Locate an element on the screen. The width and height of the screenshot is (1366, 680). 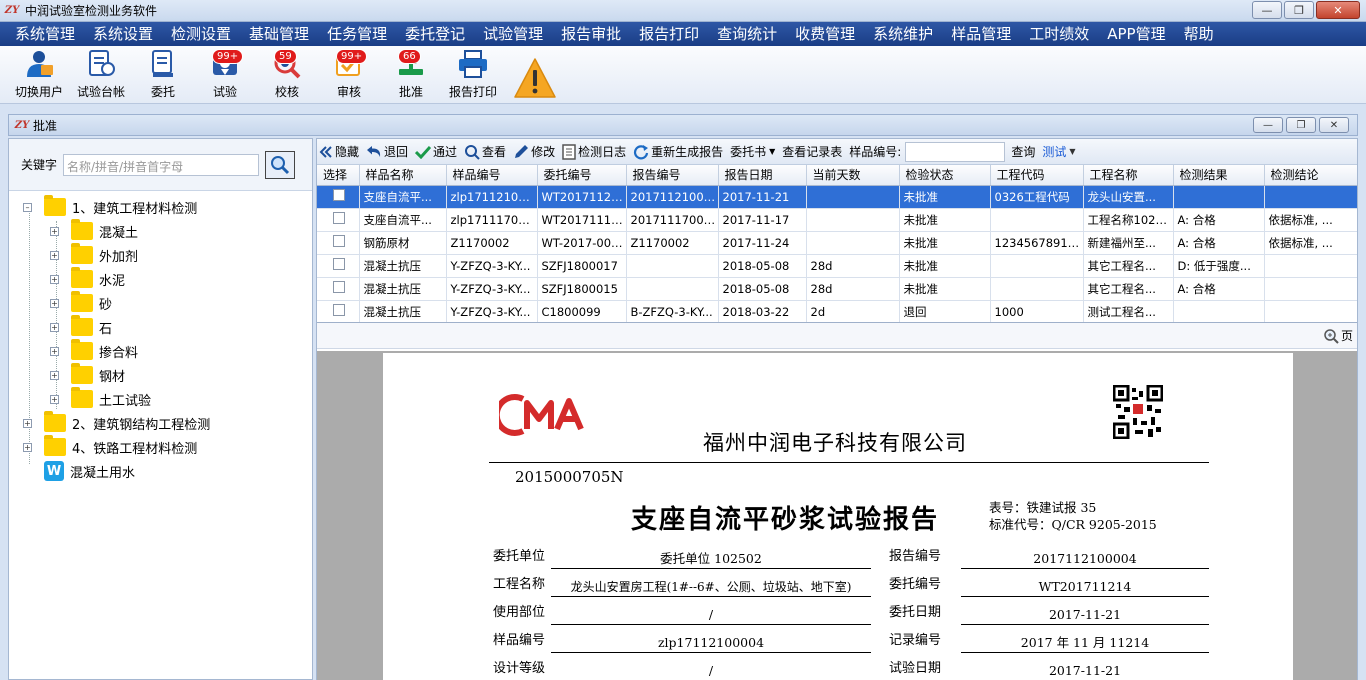
tree-node-steel: + 钢材 is located at coordinates (160, 375).